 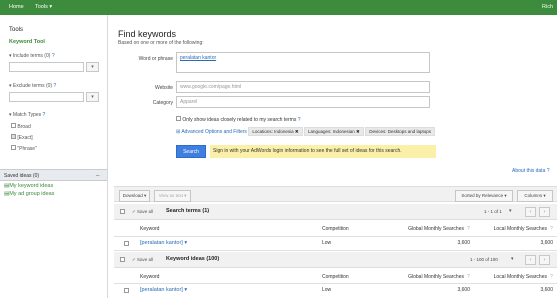 I want to click on exclude-terms-label: ▾ Exclude terms (0), so click(x=31, y=86).